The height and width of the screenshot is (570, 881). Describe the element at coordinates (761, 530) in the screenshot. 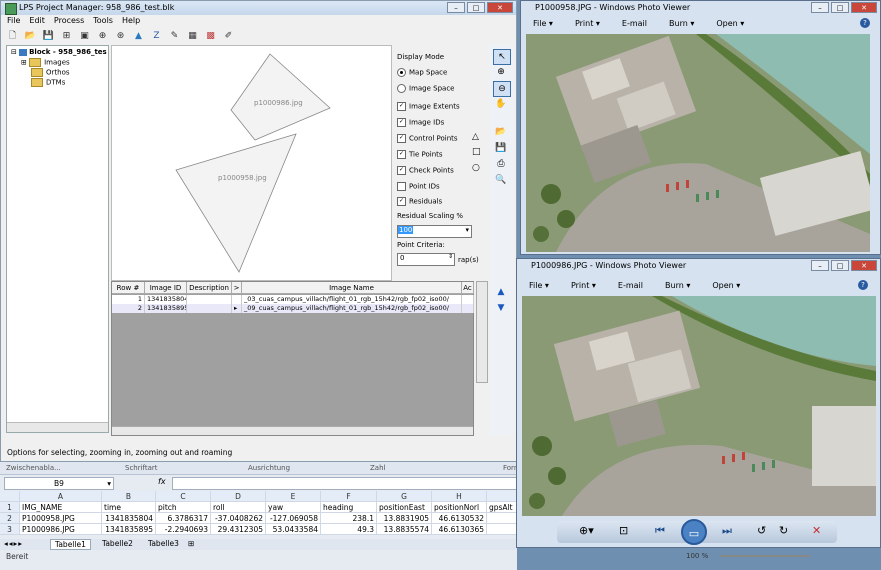

I see `rotate-left-icon: ↺` at that location.